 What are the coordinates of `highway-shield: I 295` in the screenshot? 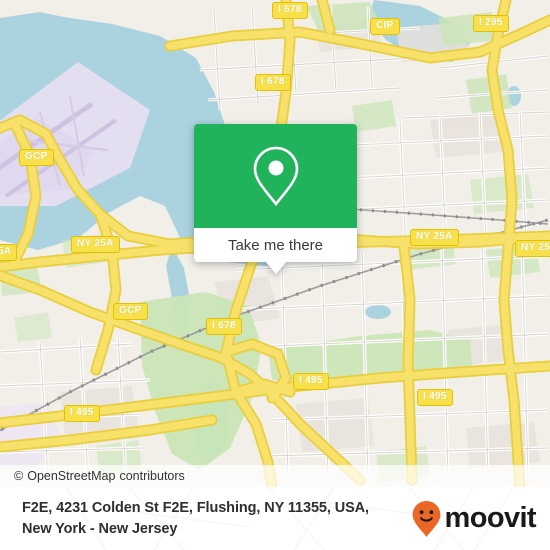 It's located at (491, 23).